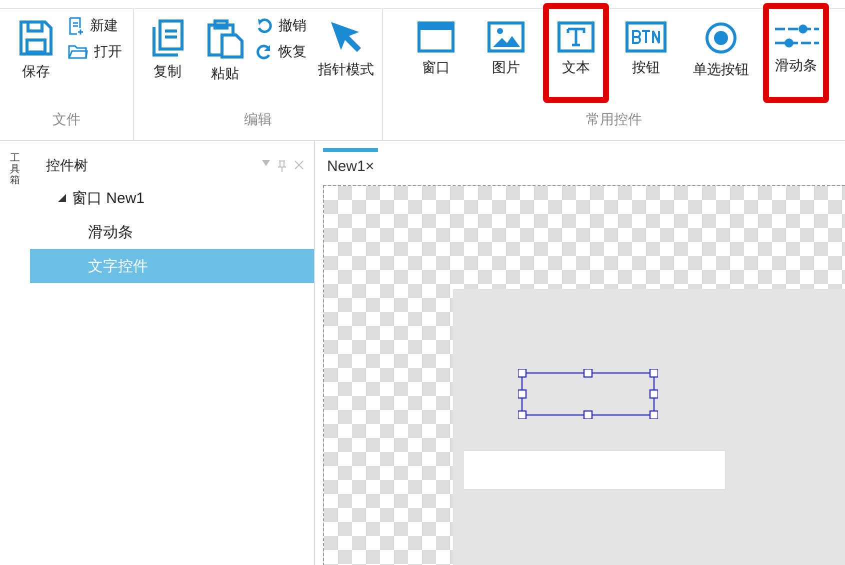  I want to click on group-label: 编辑, so click(258, 120).